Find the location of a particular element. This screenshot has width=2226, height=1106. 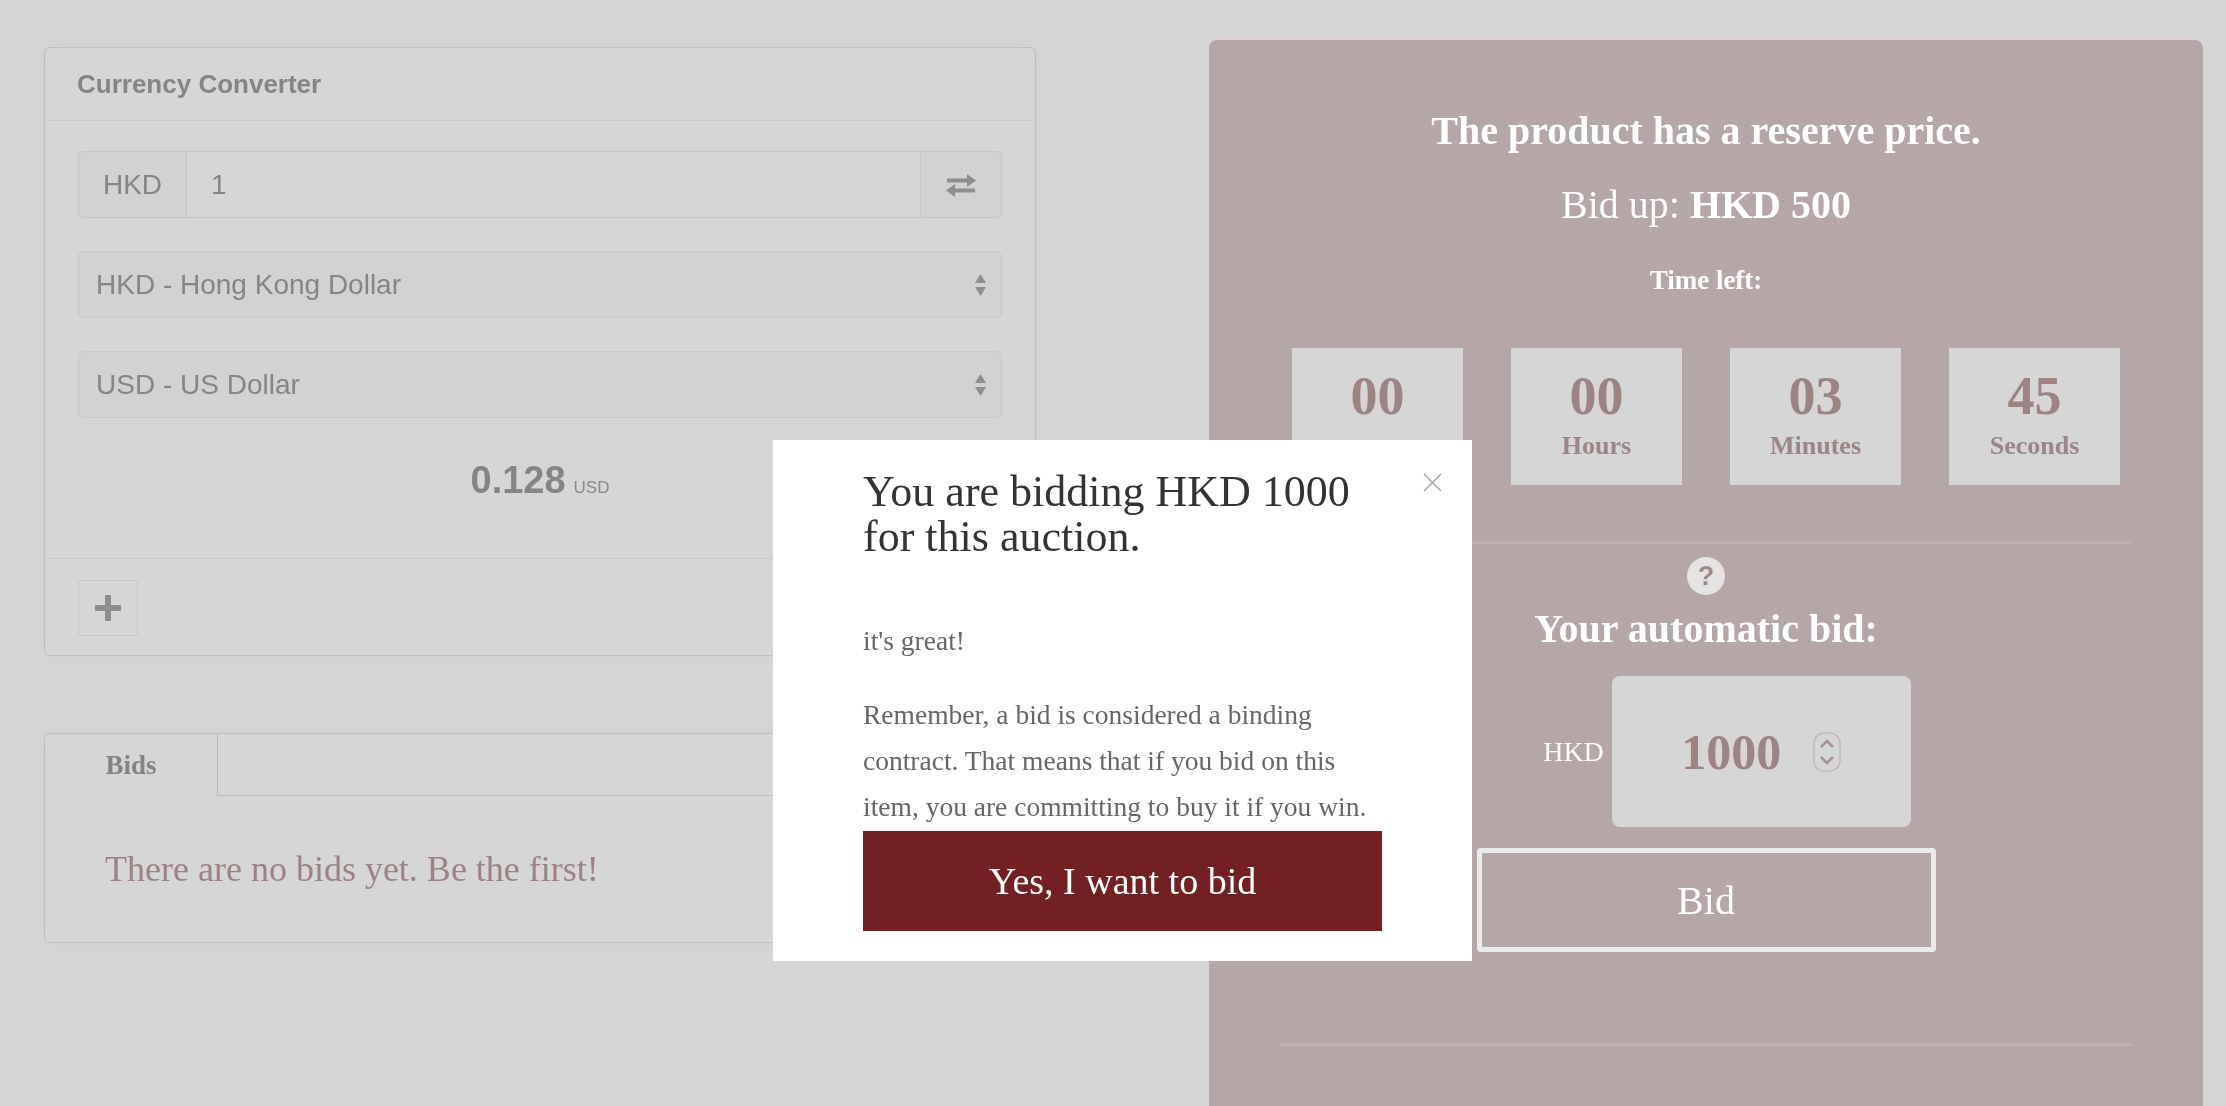

card-title: Currency Converter is located at coordinates (199, 84).